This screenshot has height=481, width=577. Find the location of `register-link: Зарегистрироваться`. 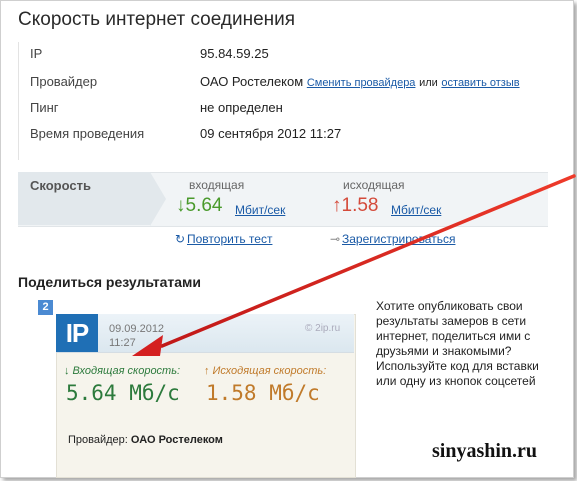

register-link: Зарегистрироваться is located at coordinates (398, 239).